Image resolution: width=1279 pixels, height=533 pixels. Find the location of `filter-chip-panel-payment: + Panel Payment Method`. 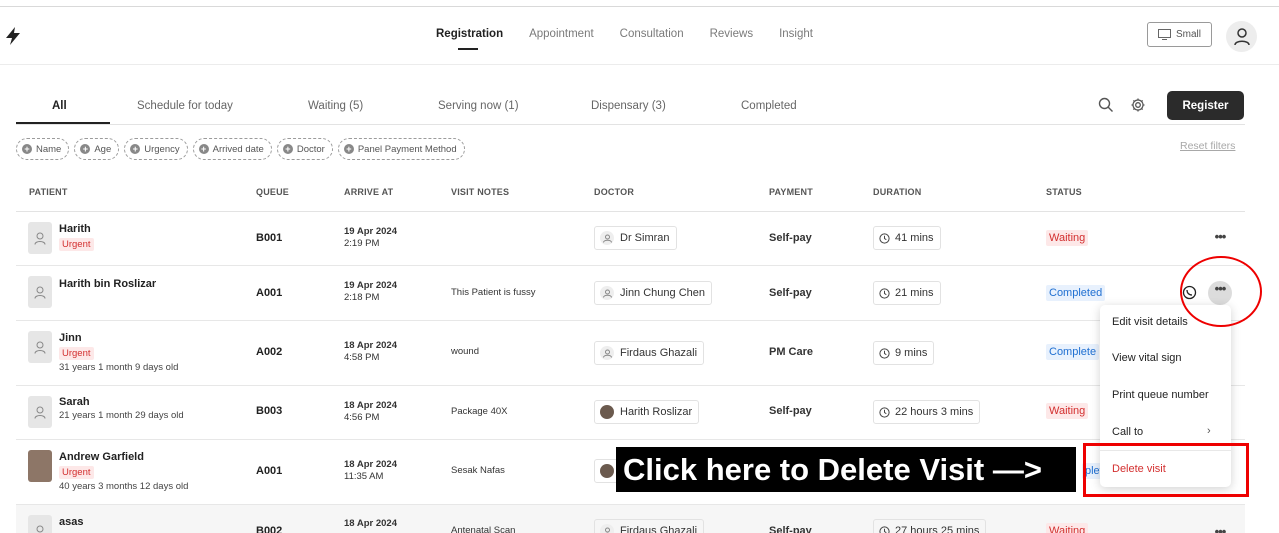

filter-chip-panel-payment: + Panel Payment Method is located at coordinates (401, 149).